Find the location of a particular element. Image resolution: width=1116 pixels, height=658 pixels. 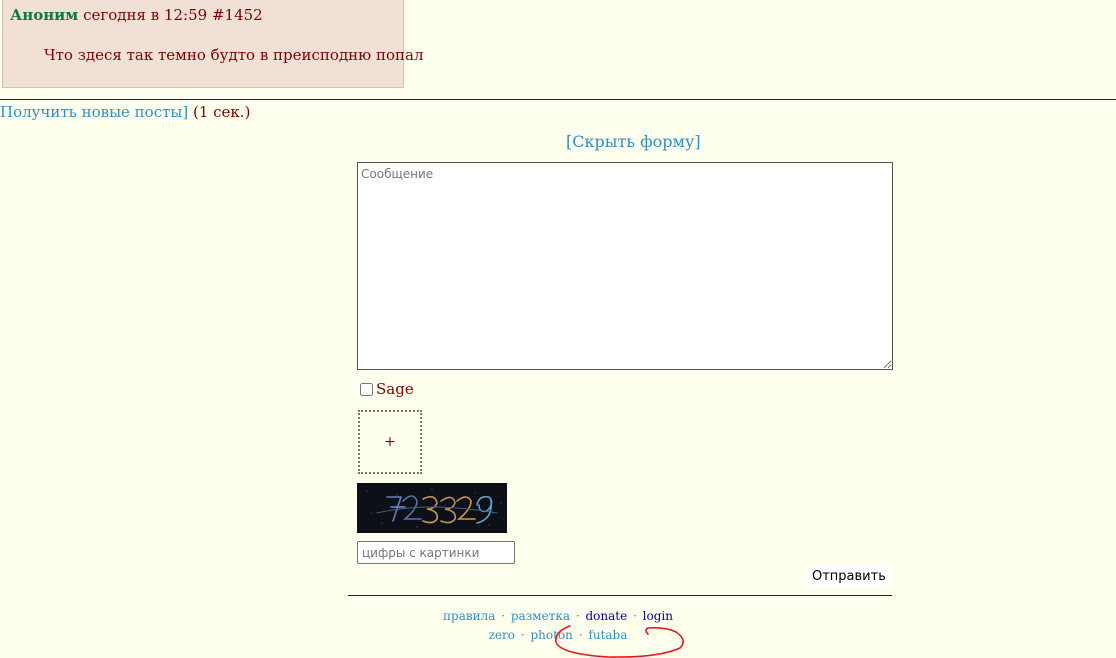

refresh-timer: (1 сек.) is located at coordinates (221, 112).